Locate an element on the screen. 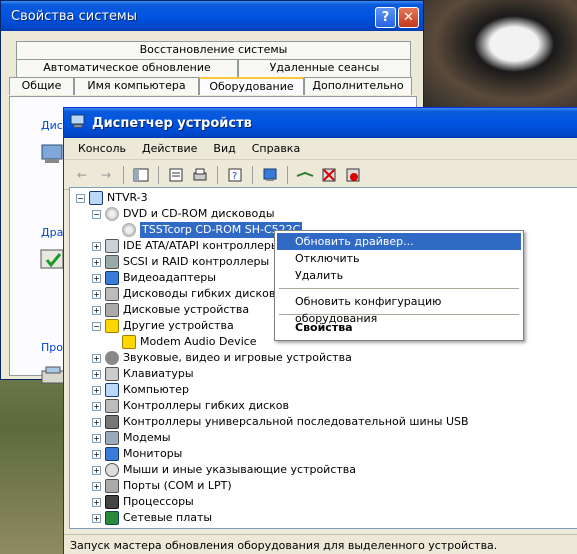  tree-item-other-device: Modem Audio Device is located at coordinates (189, 342).